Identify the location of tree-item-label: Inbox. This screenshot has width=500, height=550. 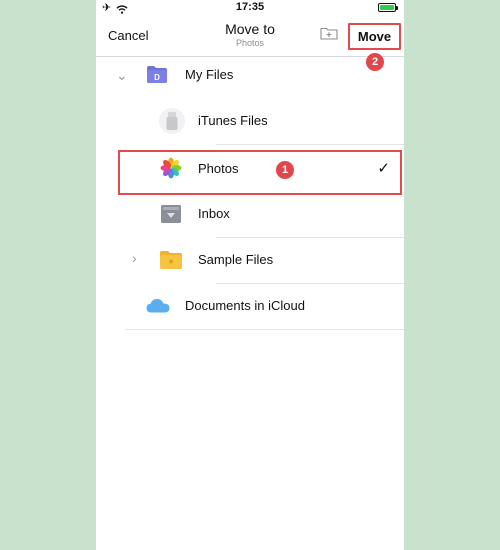
(214, 213).